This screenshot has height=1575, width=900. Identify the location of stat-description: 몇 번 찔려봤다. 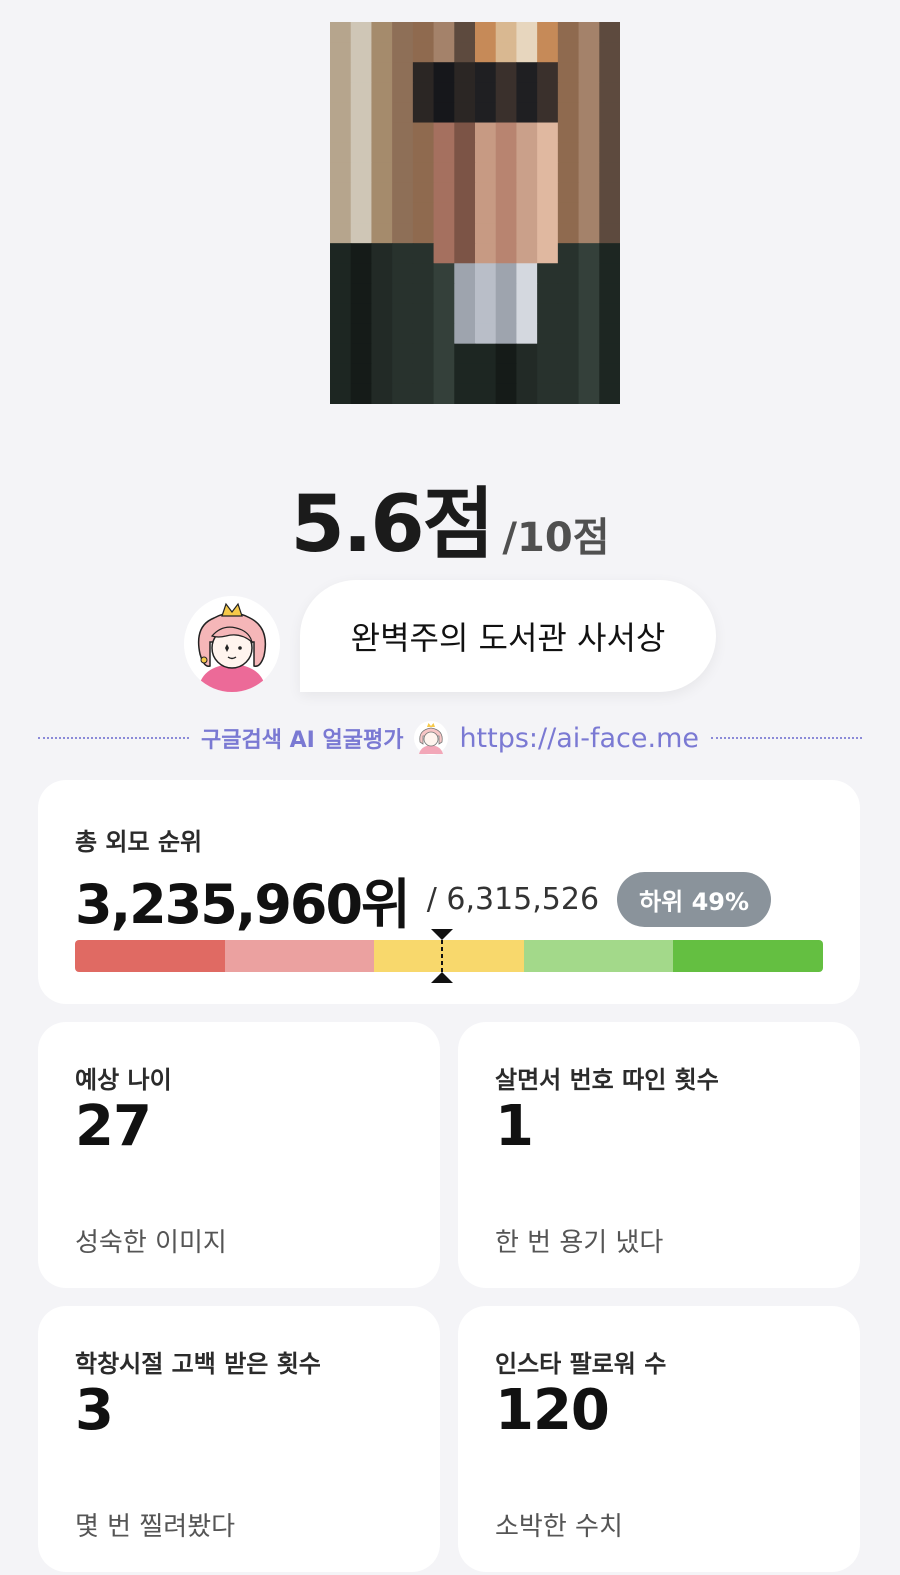
(155, 1527).